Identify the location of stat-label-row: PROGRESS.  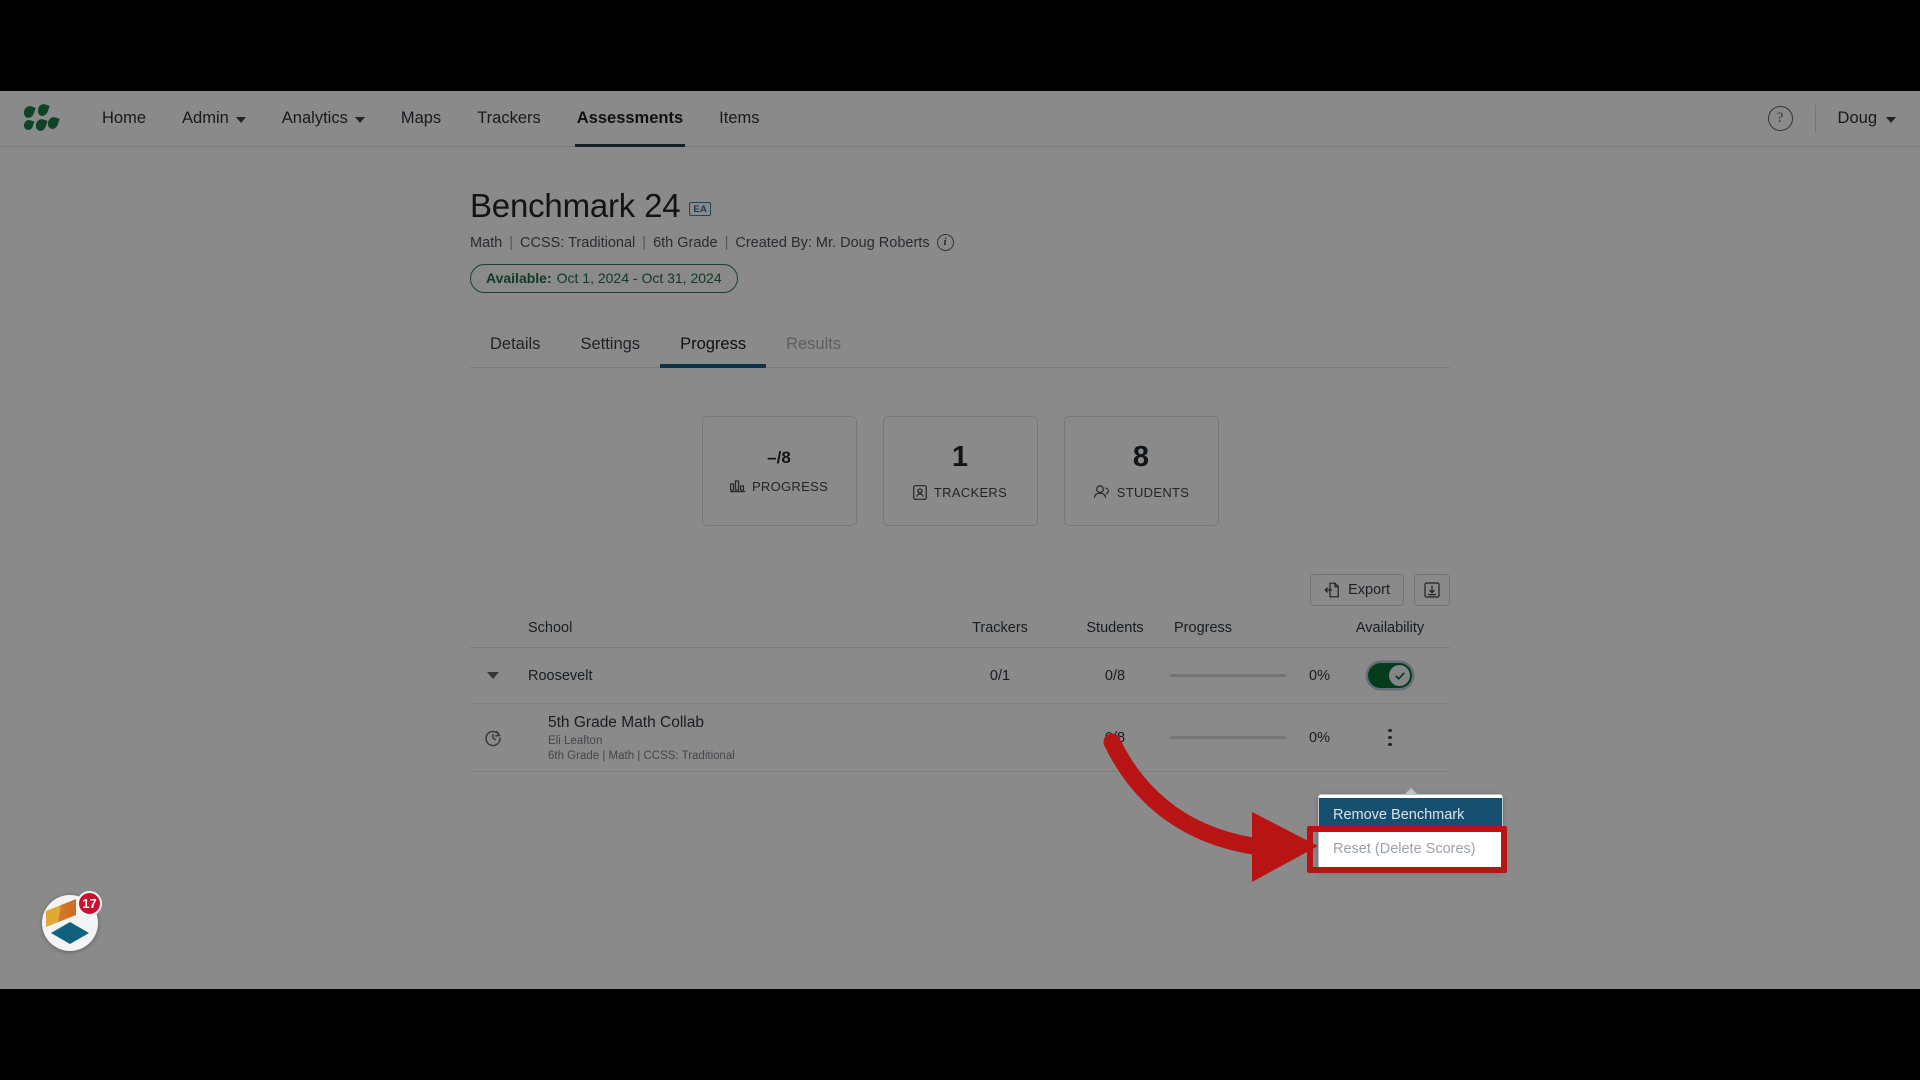
(779, 486).